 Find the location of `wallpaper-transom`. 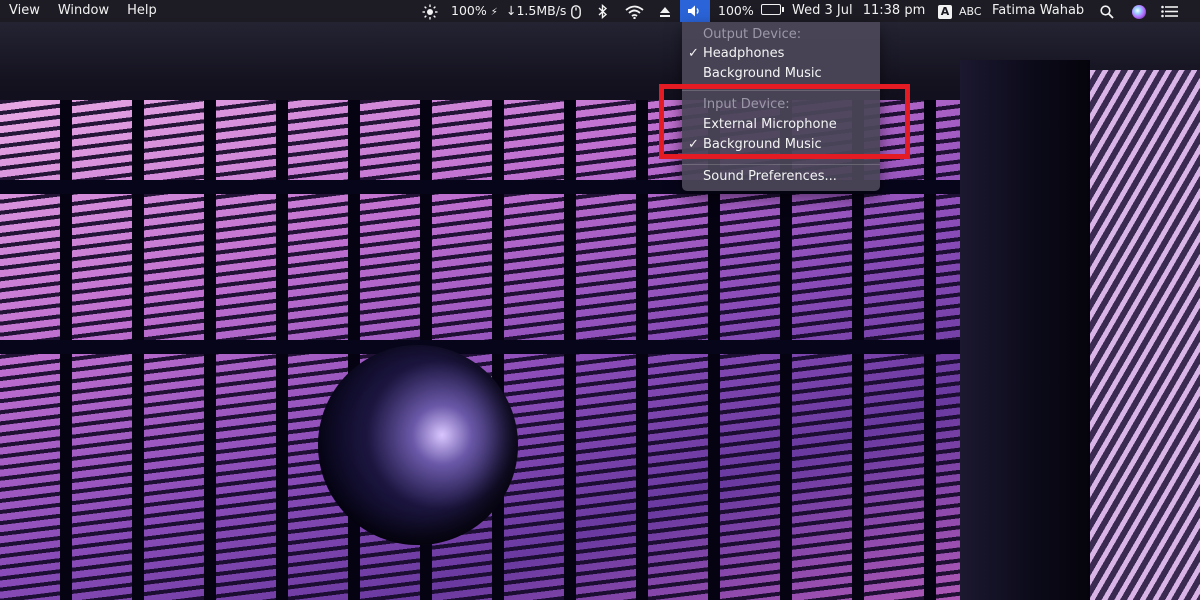

wallpaper-transom is located at coordinates (500, 347).